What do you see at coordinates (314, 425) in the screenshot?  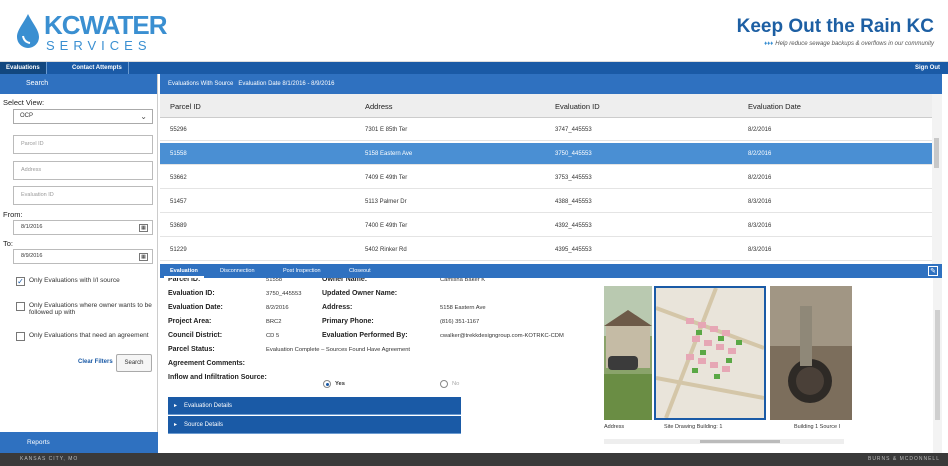 I see `accordion-source-details: Source Details` at bounding box center [314, 425].